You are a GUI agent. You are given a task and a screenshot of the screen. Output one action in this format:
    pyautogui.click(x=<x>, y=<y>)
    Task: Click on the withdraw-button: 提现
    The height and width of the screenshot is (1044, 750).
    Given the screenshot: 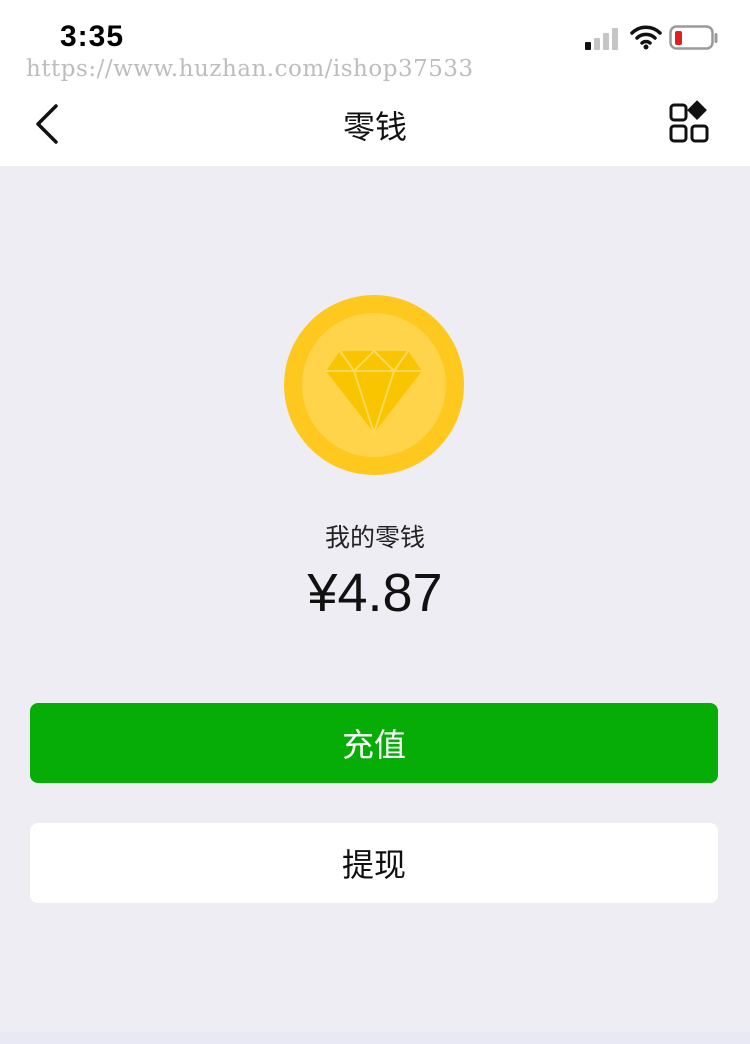 What is the action you would take?
    pyautogui.click(x=374, y=863)
    